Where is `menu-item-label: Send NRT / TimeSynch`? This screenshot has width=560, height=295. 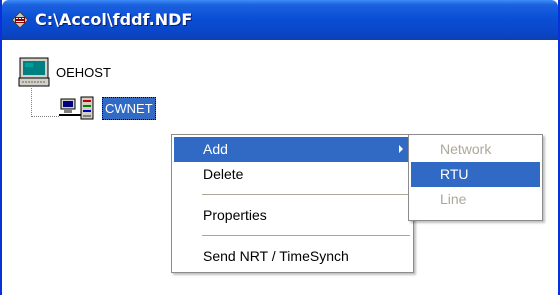 menu-item-label: Send NRT / TimeSynch is located at coordinates (276, 256).